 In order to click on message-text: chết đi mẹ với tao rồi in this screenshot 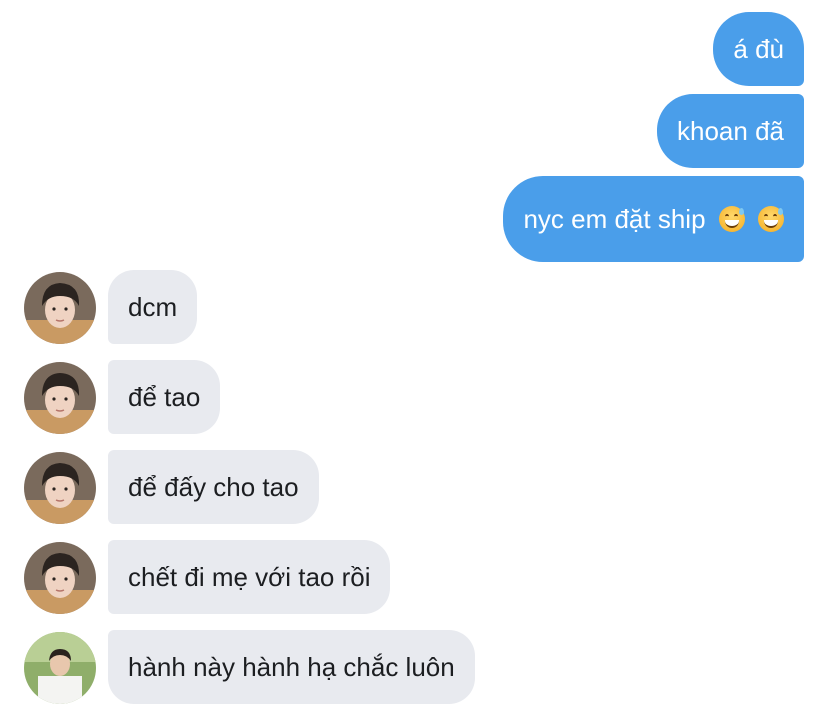, I will do `click(249, 577)`.